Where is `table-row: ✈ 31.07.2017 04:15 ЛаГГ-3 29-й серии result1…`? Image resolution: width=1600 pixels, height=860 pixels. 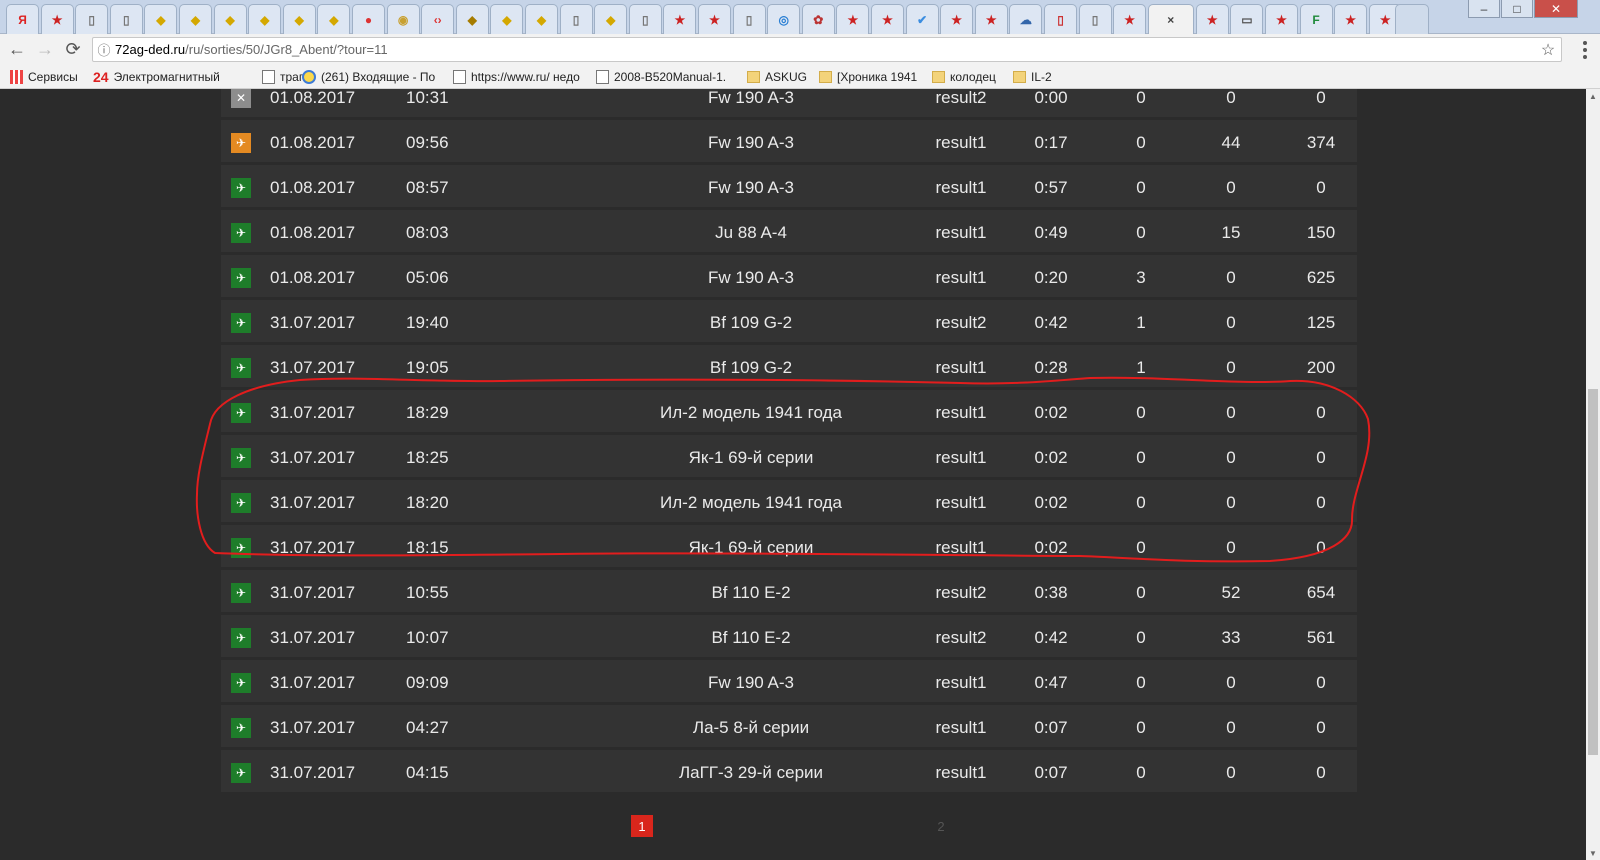
table-row: ✈ 31.07.2017 04:15 ЛаГГ-3 29-й серии result1… is located at coordinates (789, 772).